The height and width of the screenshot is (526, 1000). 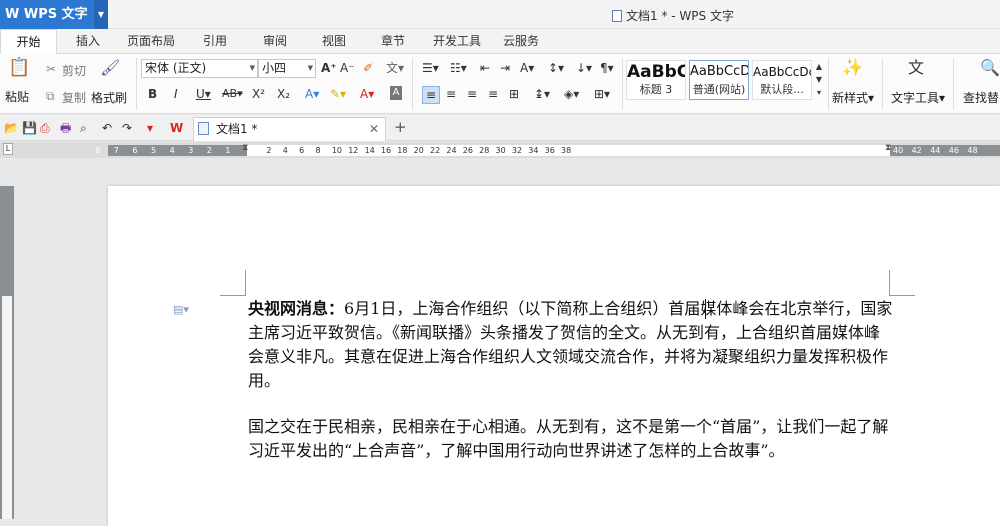 What do you see at coordinates (8, 149) in the screenshot?
I see `tab-stop-selector: L` at bounding box center [8, 149].